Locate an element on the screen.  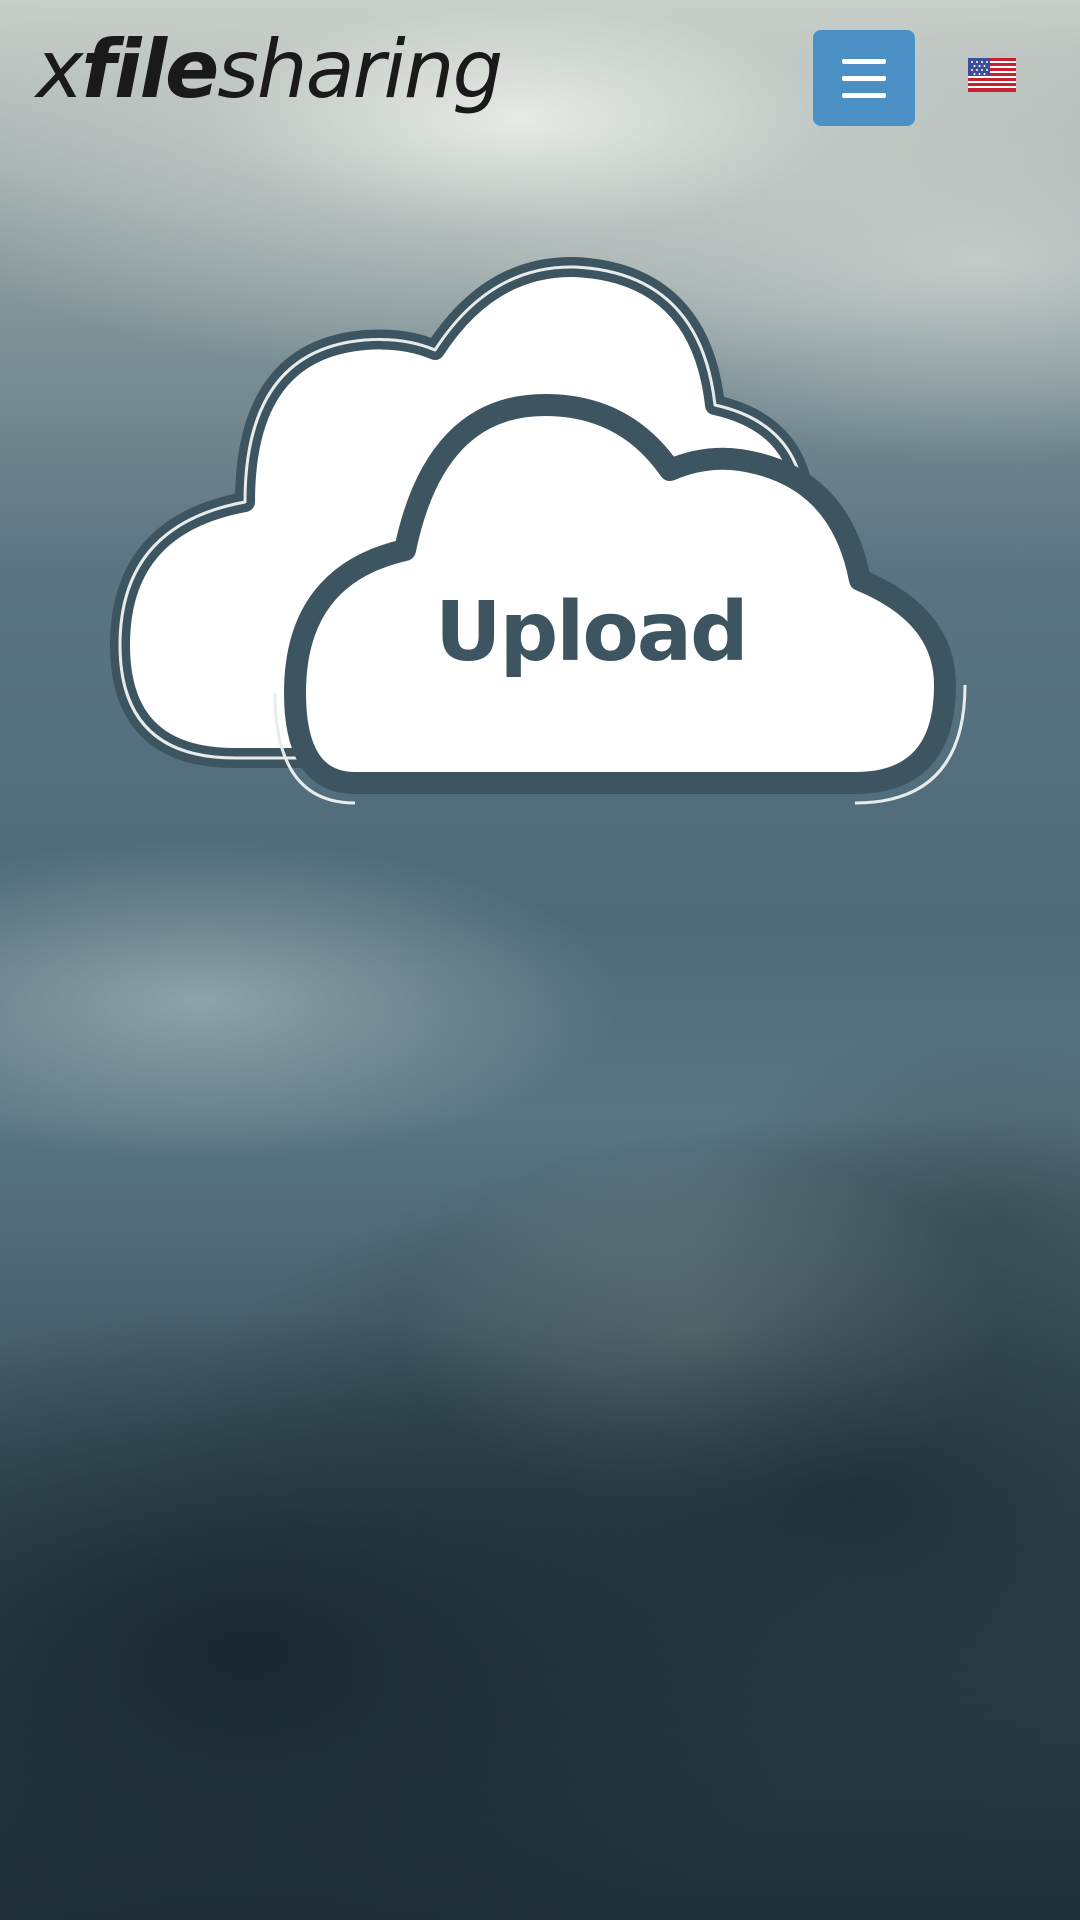
site-logo: xfilesharing is located at coordinates (269, 70).